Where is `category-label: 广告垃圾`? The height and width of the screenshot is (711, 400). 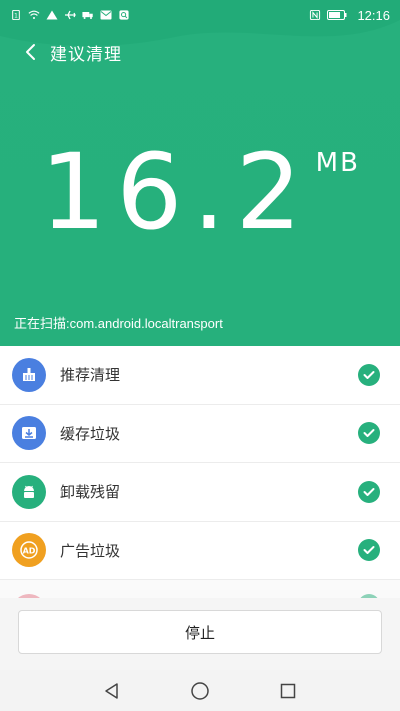
category-label: 广告垃圾 is located at coordinates (90, 550).